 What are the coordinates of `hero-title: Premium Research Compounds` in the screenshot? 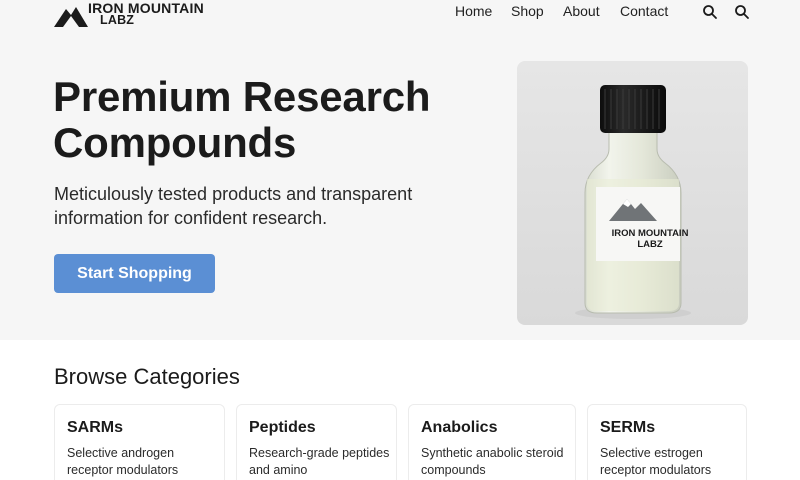 It's located at (242, 119).